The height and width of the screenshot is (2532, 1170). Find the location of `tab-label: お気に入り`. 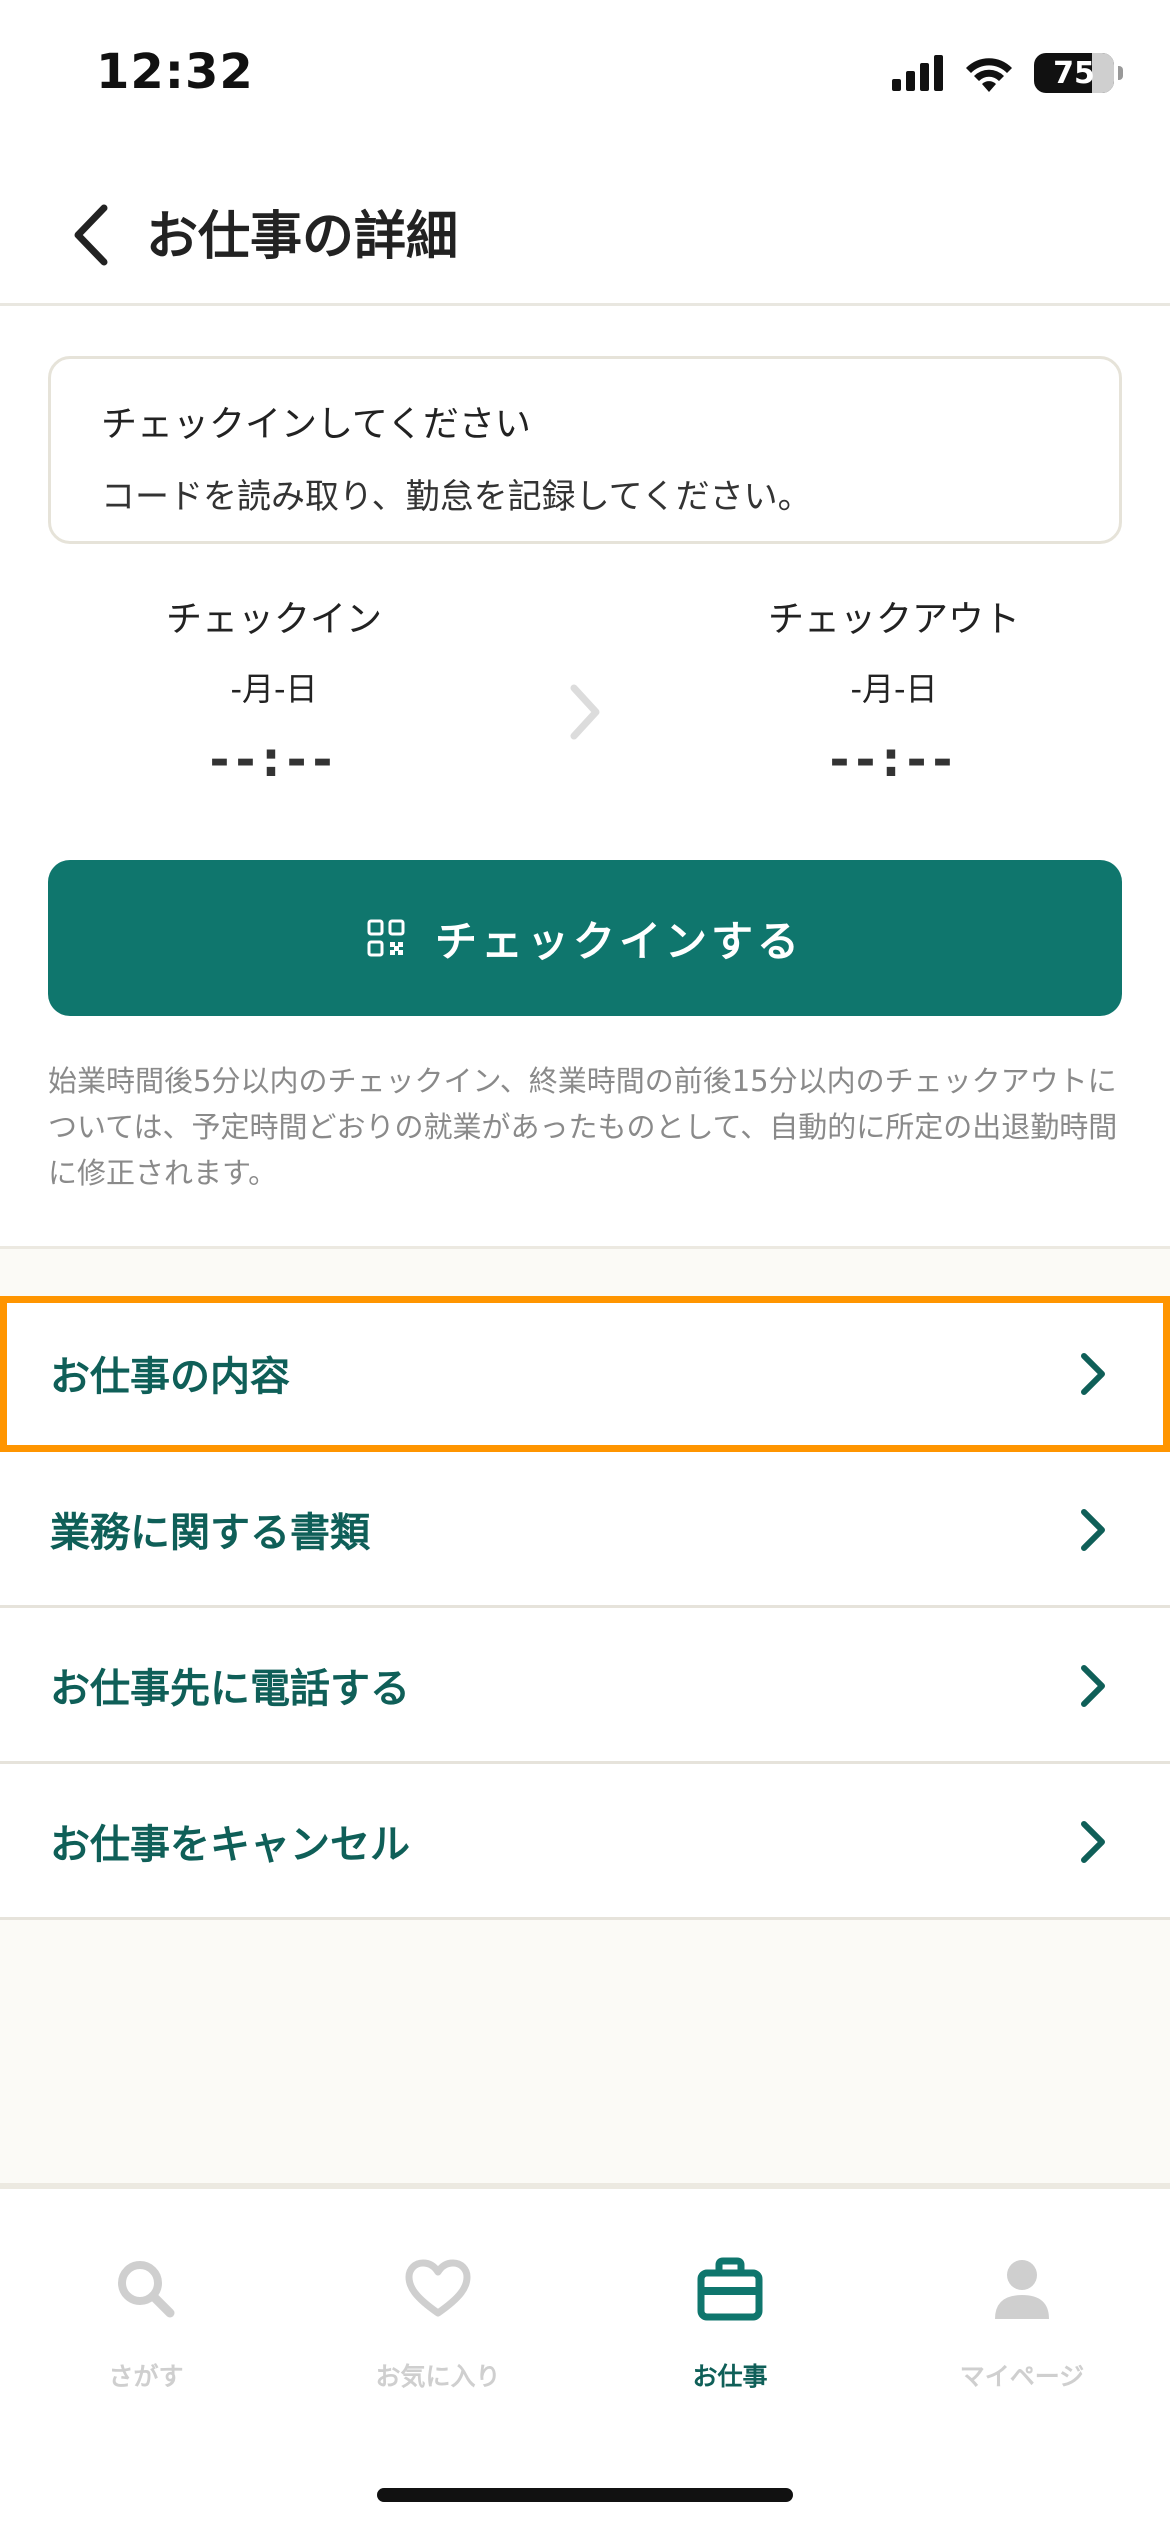

tab-label: お気に入り is located at coordinates (438, 2376).